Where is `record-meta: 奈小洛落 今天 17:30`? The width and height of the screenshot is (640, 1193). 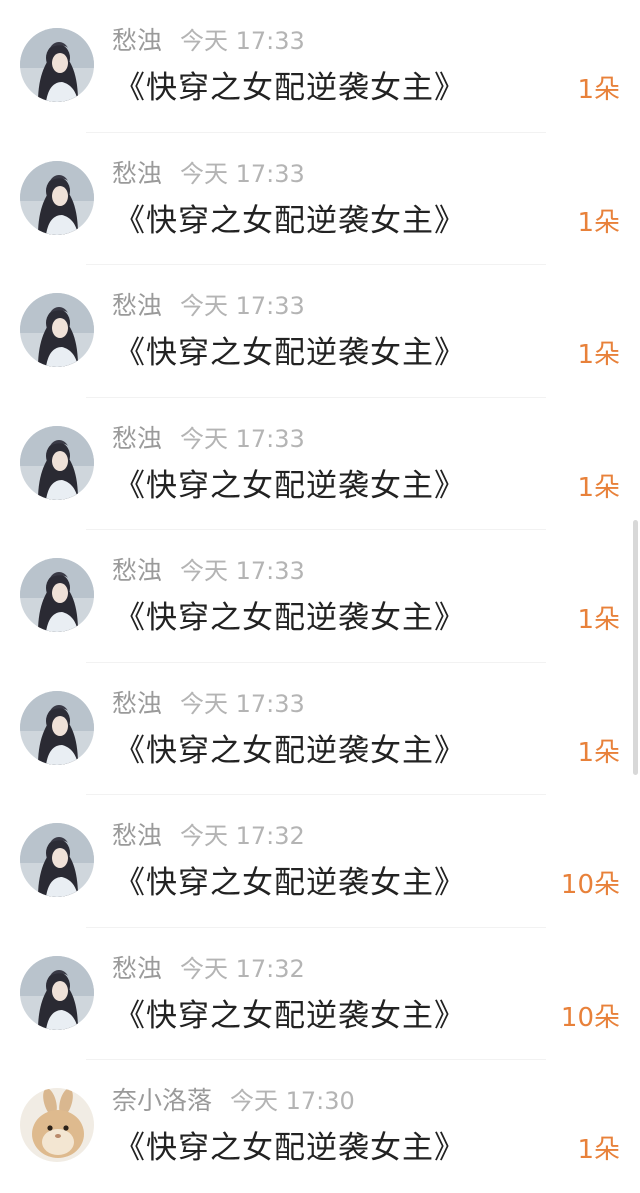 record-meta: 奈小洛落 今天 17:30 is located at coordinates (233, 1101).